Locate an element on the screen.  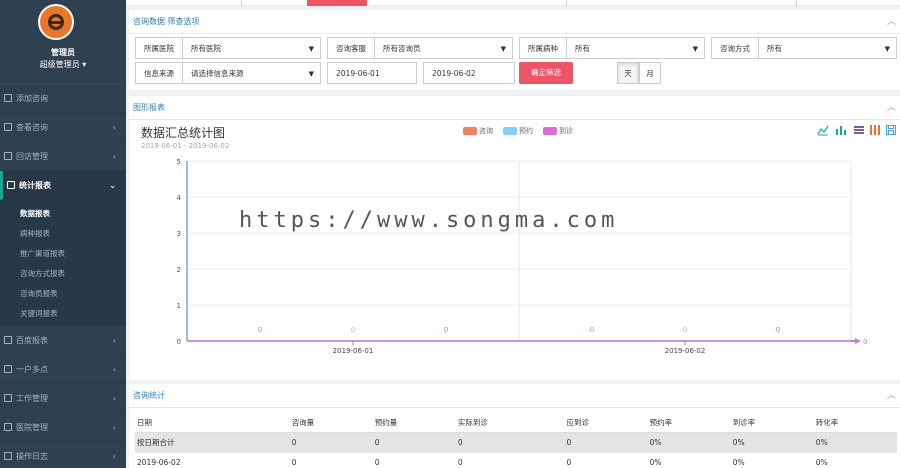
stats-title: 咨询统计 is located at coordinates (149, 395).